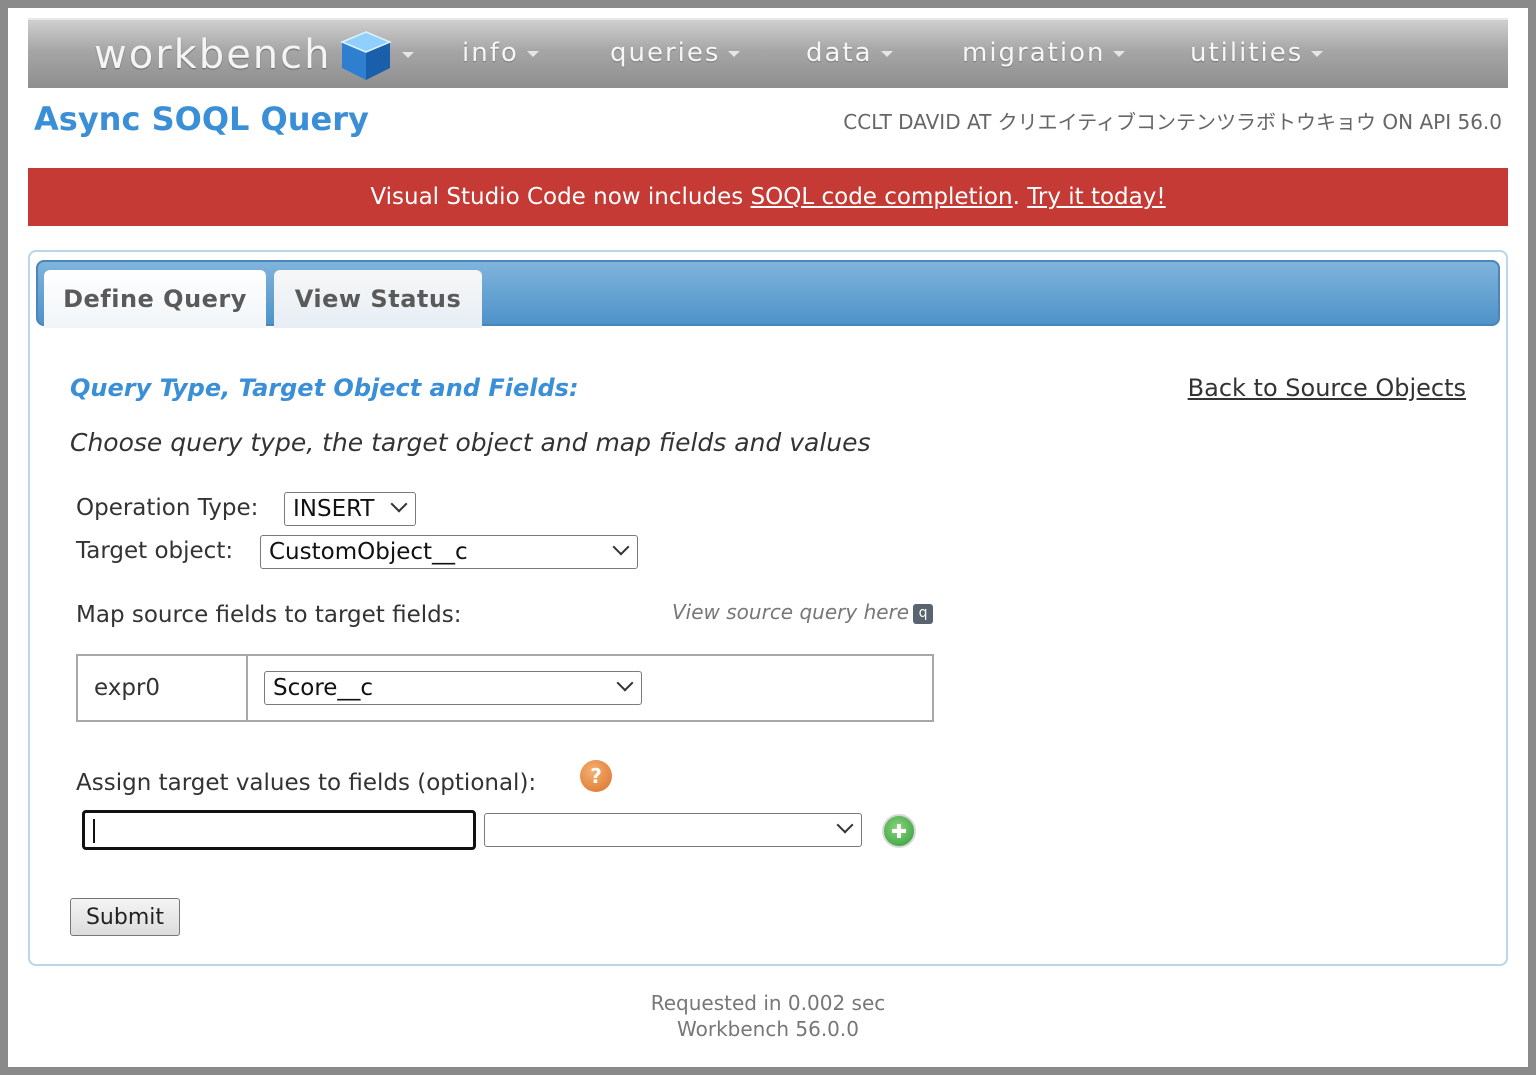  Describe the element at coordinates (490, 53) in the screenshot. I see `nav-info-label: info` at that location.